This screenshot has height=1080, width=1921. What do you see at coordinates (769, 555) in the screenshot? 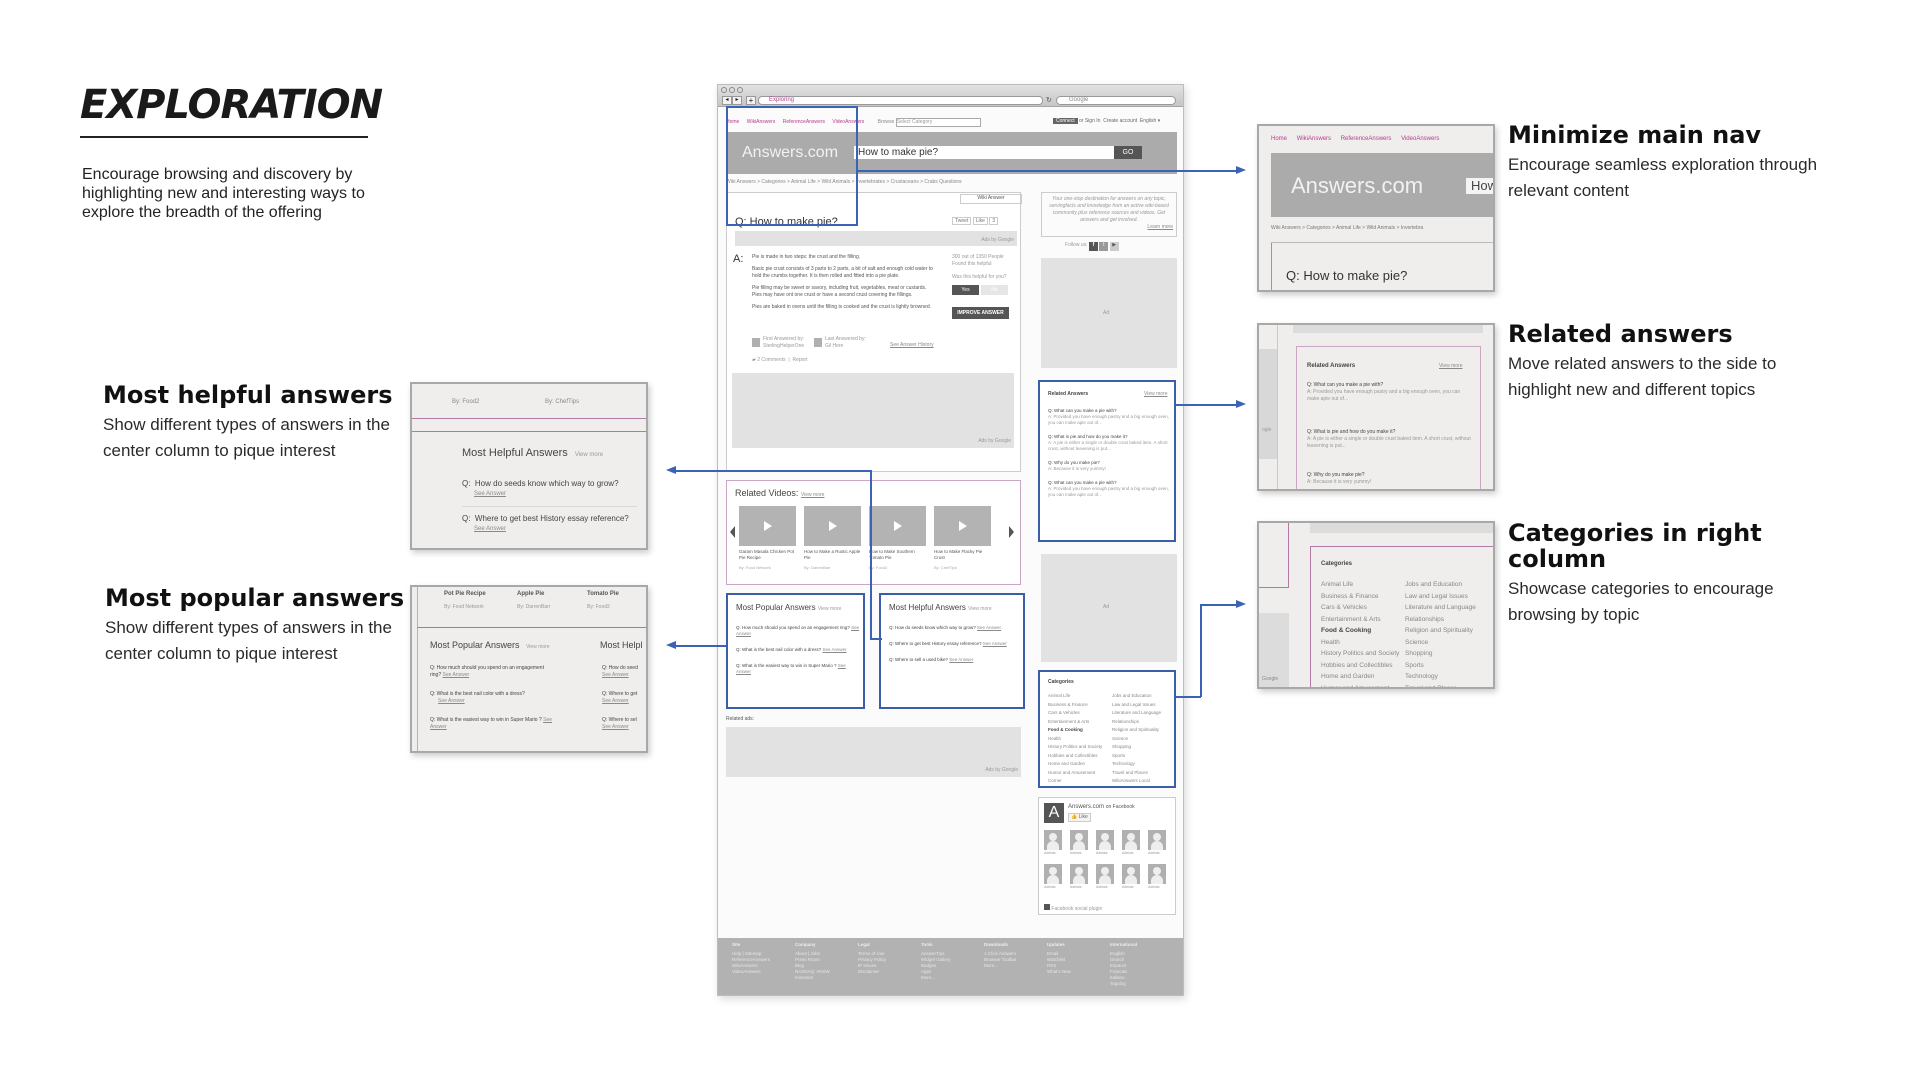
I see `video-title: Garam Masala Chicken Pot Pie Recipe` at bounding box center [769, 555].